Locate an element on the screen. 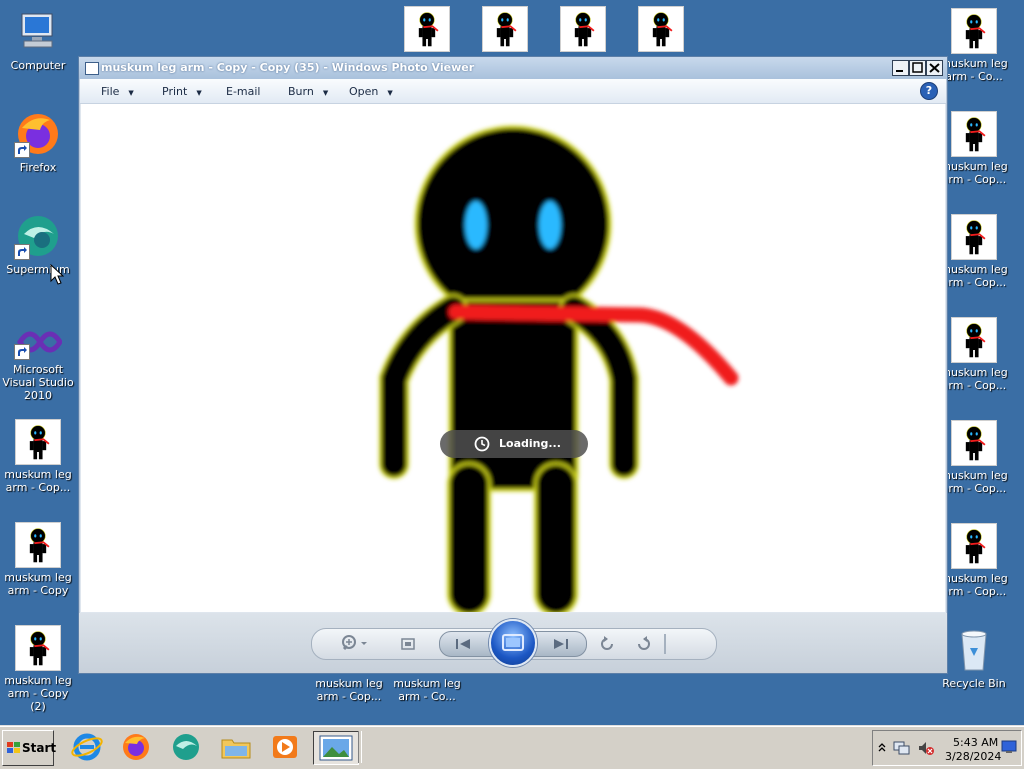 This screenshot has height=769, width=1024. previous-button is located at coordinates (463, 644).